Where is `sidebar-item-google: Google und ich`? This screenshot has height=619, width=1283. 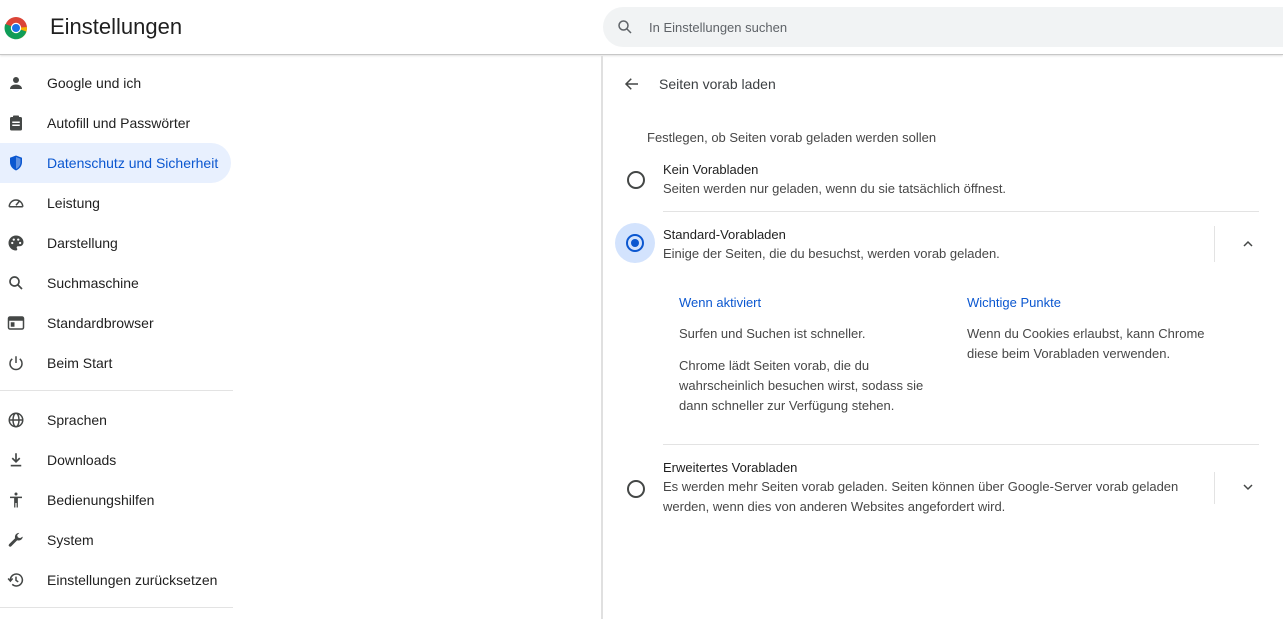 sidebar-item-google: Google und ich is located at coordinates (115, 83).